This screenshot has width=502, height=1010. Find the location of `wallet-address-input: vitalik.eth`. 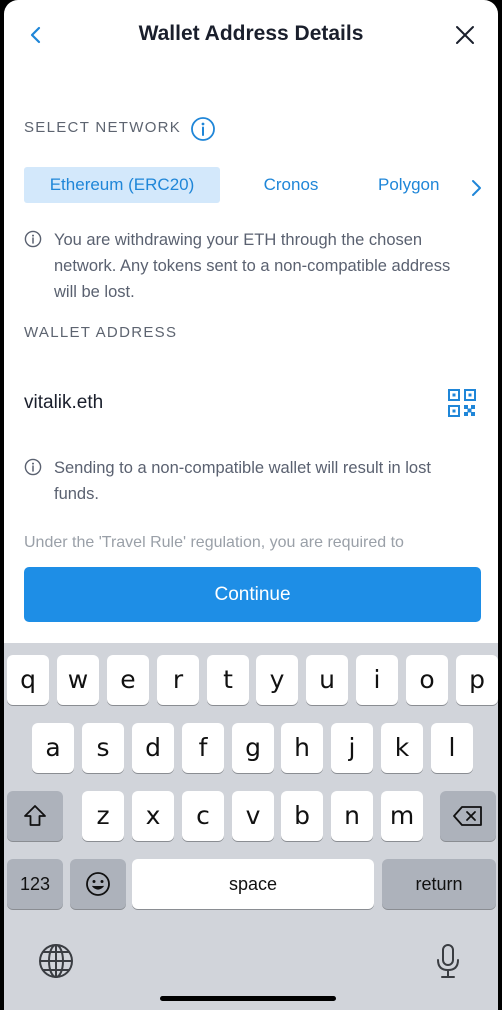

wallet-address-input: vitalik.eth is located at coordinates (63, 403).